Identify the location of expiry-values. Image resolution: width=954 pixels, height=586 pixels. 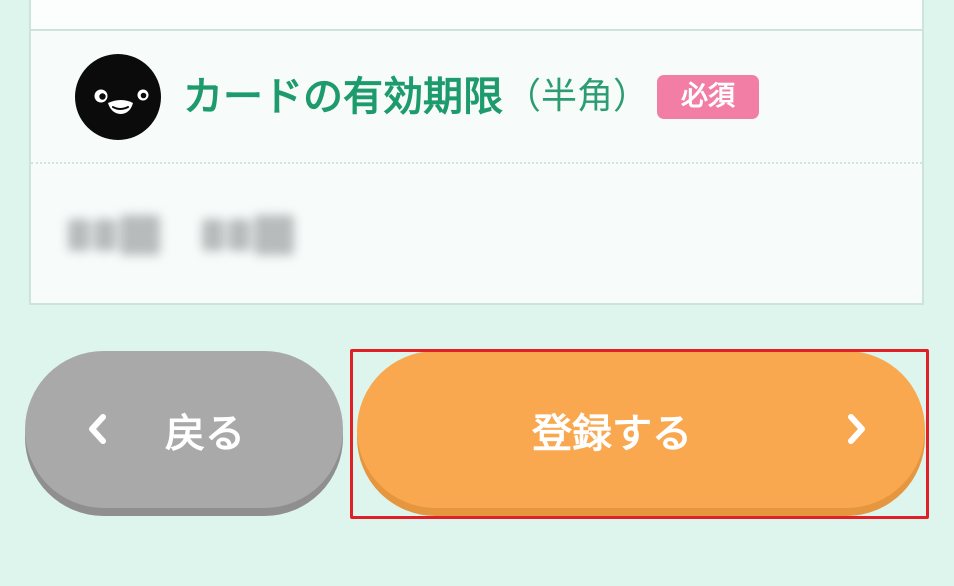
(181, 235).